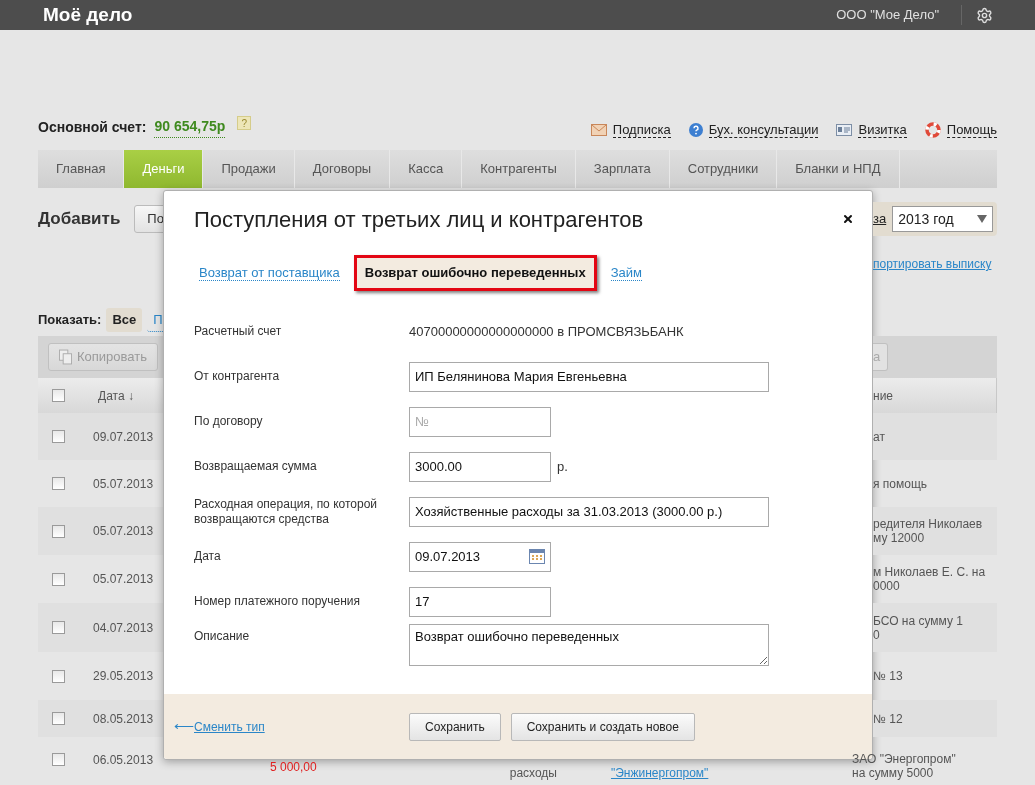 This screenshot has height=785, width=1035. I want to click on description-cell-text: м Николаев Е. С. на 0000, so click(930, 579).